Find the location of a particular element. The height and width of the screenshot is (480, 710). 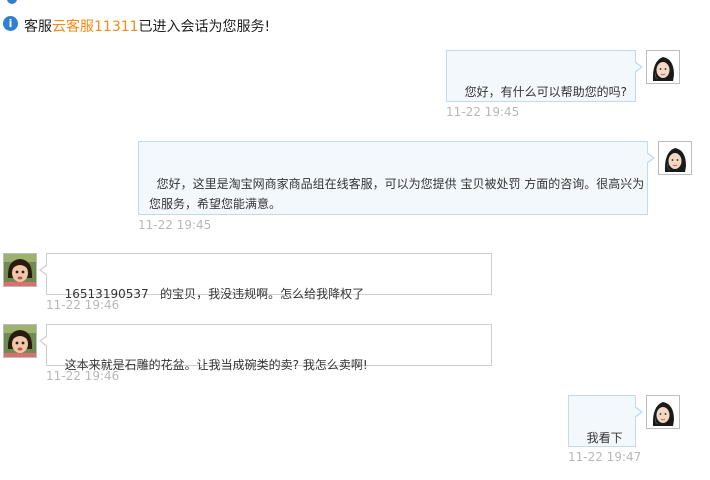

system-suffix: 已进入会话为您服务! is located at coordinates (204, 27).